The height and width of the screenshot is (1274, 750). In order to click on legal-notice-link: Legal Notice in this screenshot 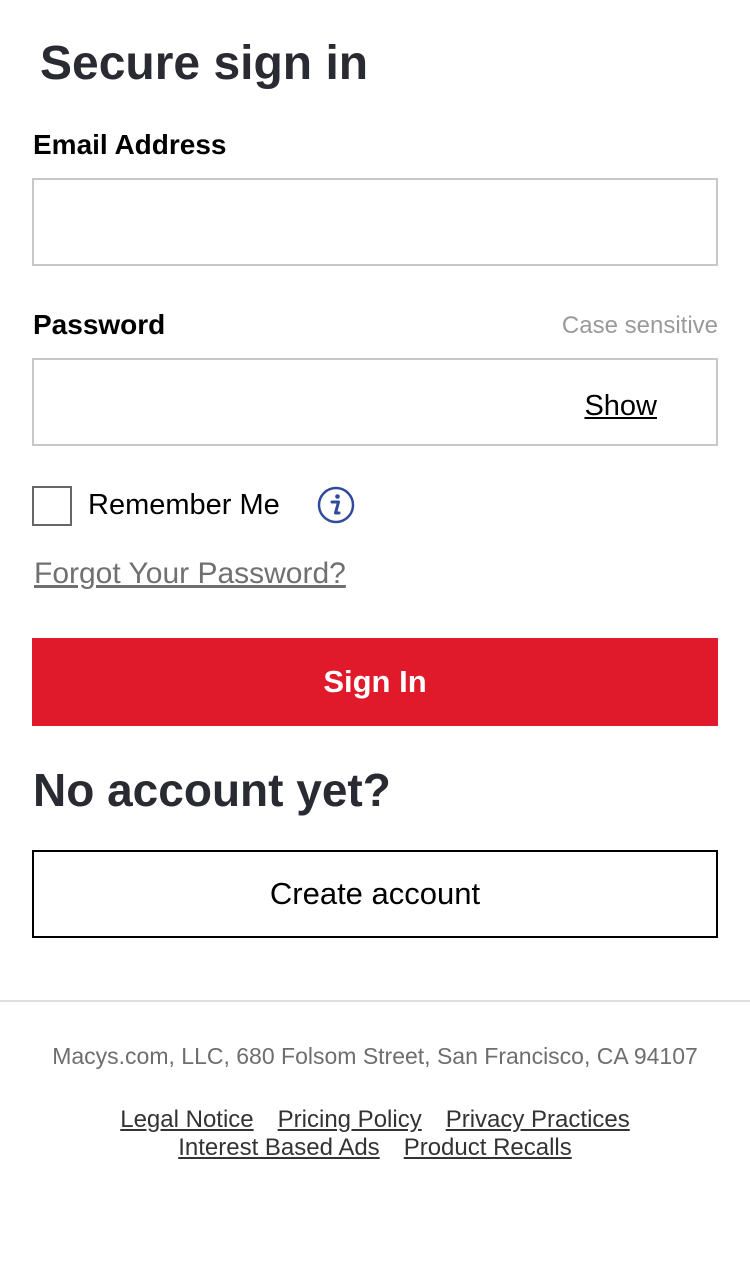, I will do `click(186, 1119)`.